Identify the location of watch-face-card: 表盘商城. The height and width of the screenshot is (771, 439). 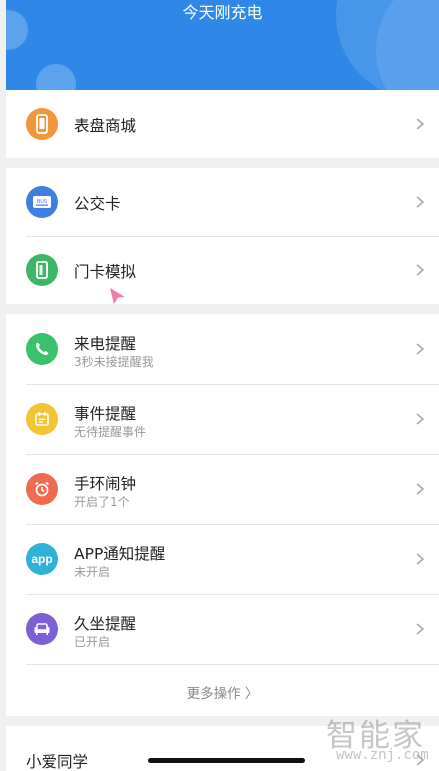
(222, 124).